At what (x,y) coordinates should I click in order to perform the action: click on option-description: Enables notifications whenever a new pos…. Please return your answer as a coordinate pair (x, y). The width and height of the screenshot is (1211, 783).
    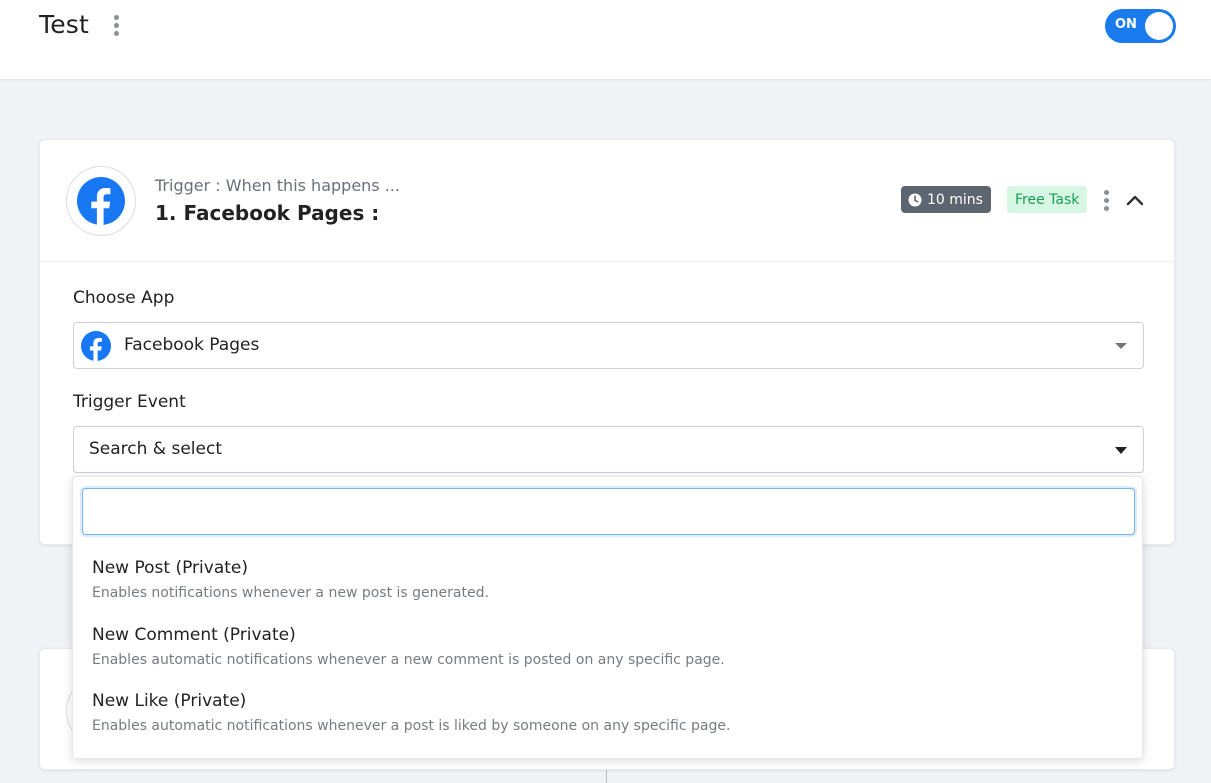
    Looking at the image, I should click on (290, 593).